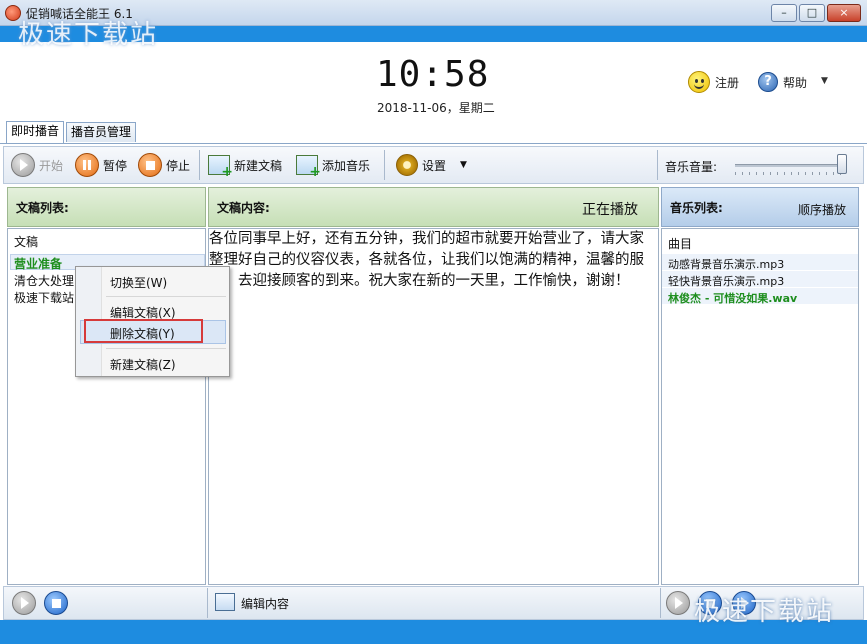  I want to click on register-button: 注册, so click(713, 82).